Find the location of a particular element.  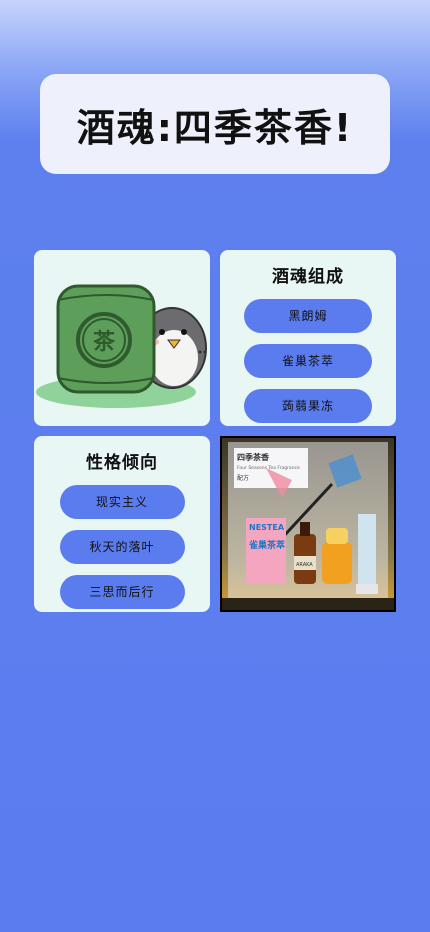

personality-title: 性格倾向 is located at coordinates (122, 463).